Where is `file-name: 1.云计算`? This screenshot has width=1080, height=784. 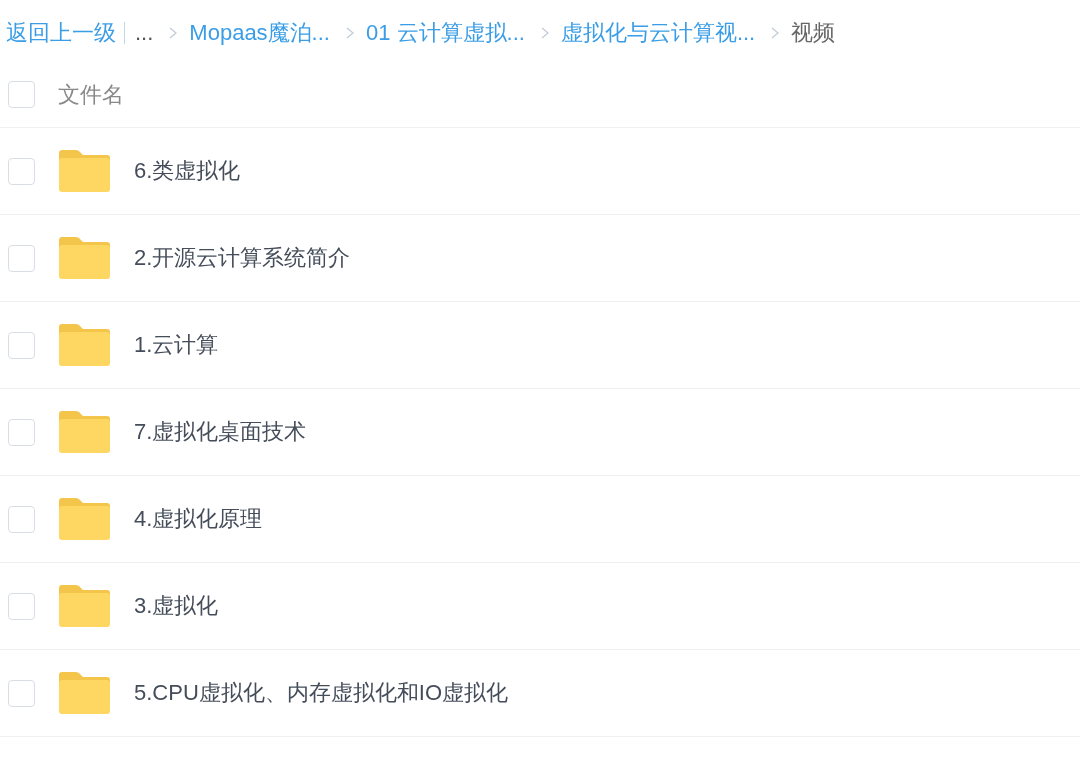
file-name: 1.云计算 is located at coordinates (176, 345).